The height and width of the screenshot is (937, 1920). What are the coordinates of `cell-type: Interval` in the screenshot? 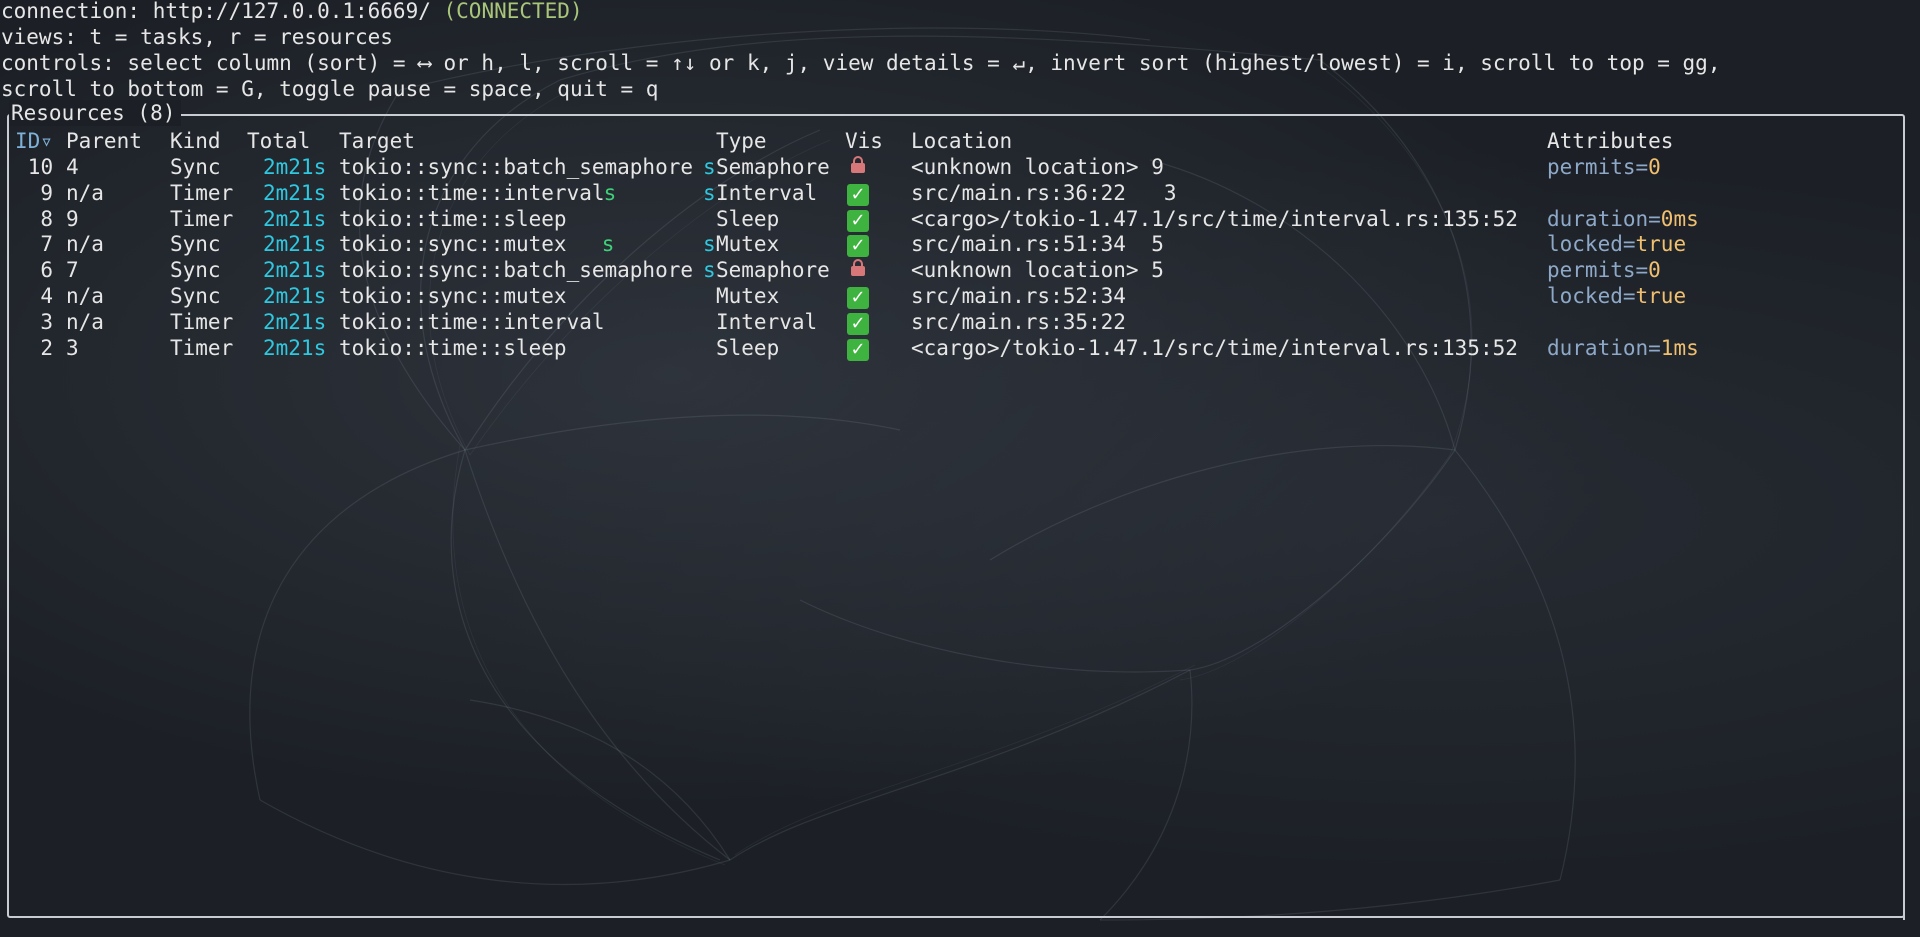 It's located at (767, 192).